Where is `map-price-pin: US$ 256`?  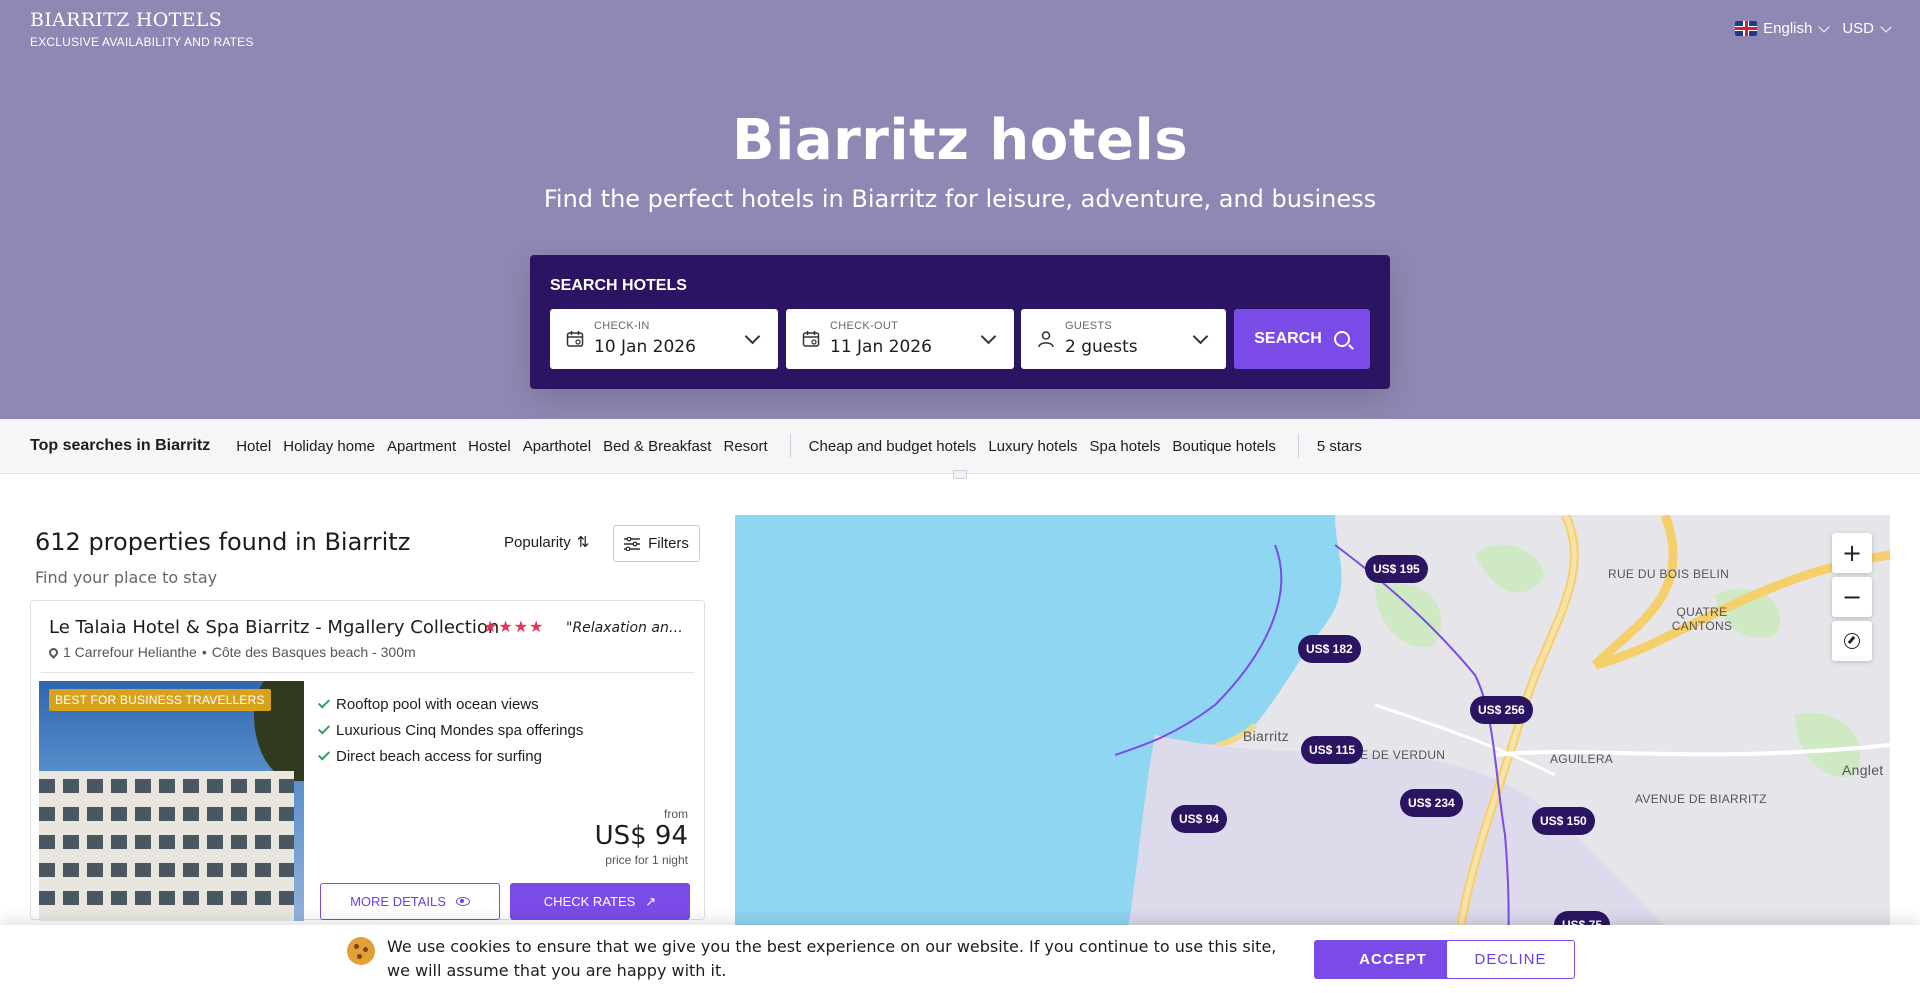
map-price-pin: US$ 256 is located at coordinates (1501, 710).